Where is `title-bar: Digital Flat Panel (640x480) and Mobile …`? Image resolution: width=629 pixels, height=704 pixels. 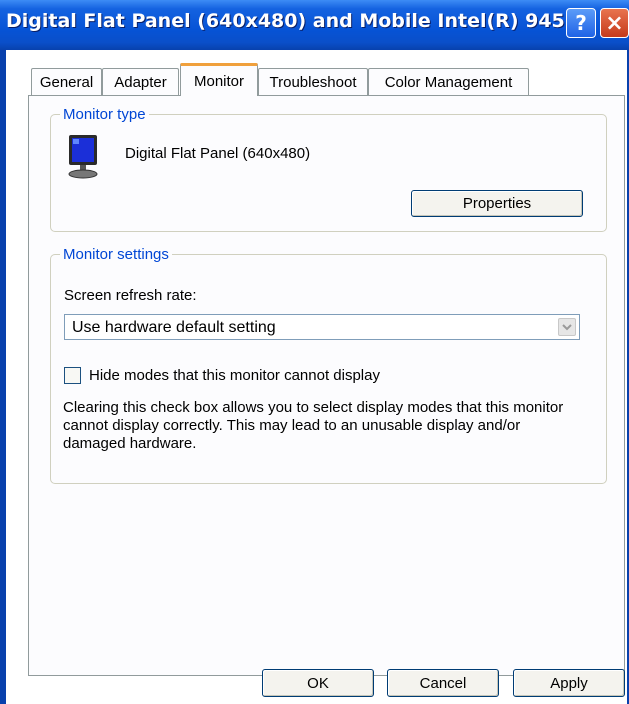 title-bar: Digital Flat Panel (640x480) and Mobile … is located at coordinates (314, 25).